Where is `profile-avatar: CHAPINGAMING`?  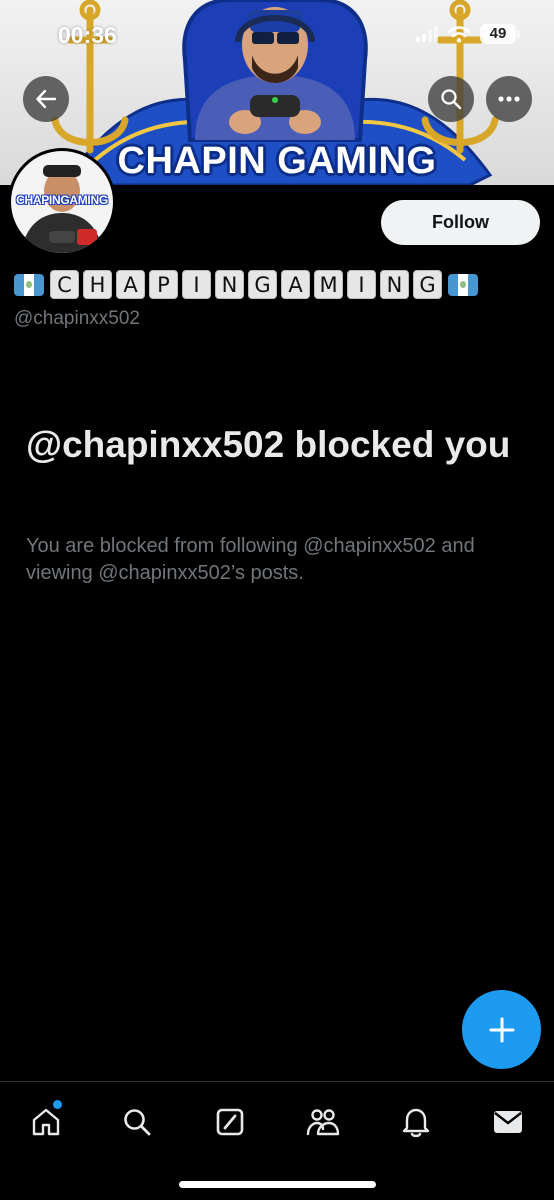
profile-avatar: CHAPINGAMING is located at coordinates (62, 202).